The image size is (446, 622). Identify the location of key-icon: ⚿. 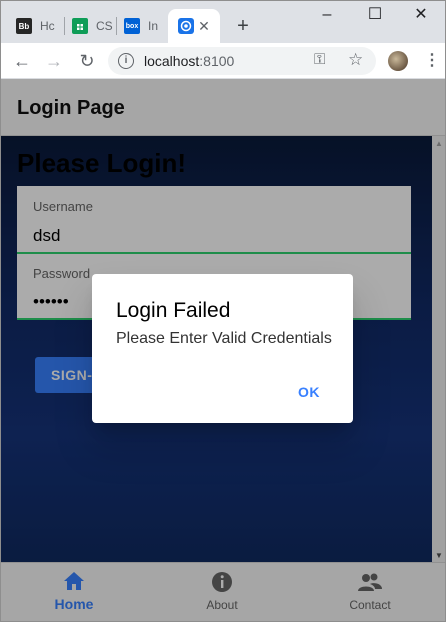
(319, 59).